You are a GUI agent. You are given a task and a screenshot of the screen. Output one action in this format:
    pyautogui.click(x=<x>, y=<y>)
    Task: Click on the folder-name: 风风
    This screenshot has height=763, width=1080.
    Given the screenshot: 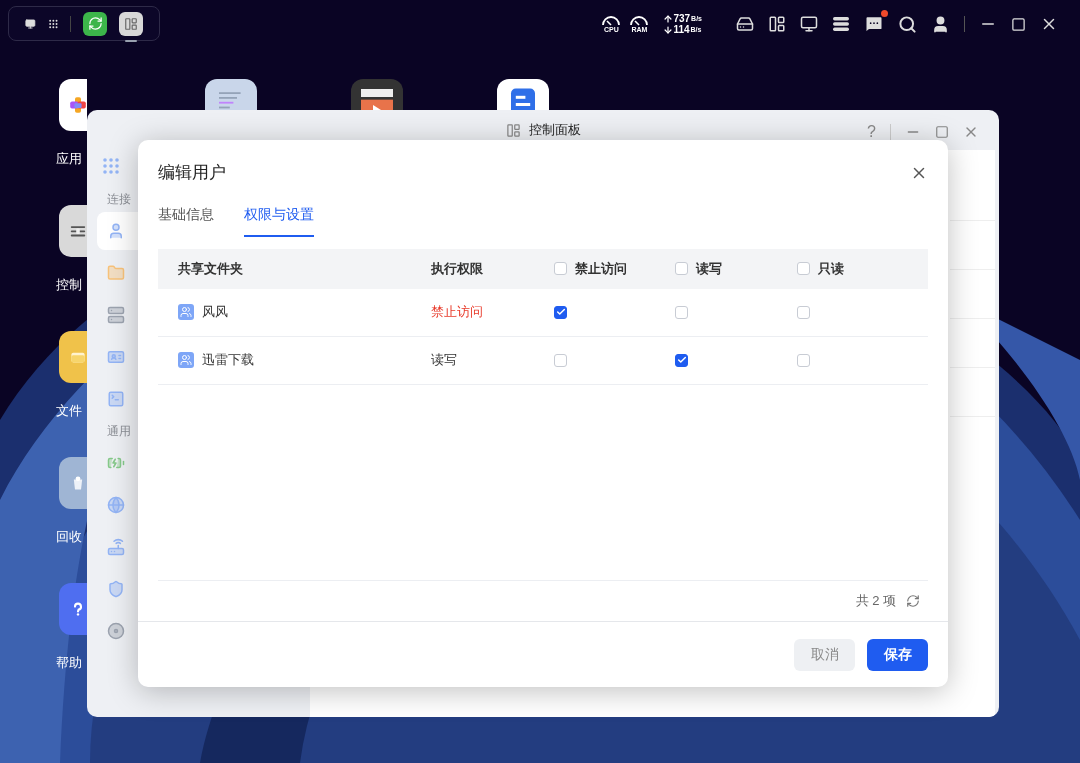 What is the action you would take?
    pyautogui.click(x=215, y=312)
    